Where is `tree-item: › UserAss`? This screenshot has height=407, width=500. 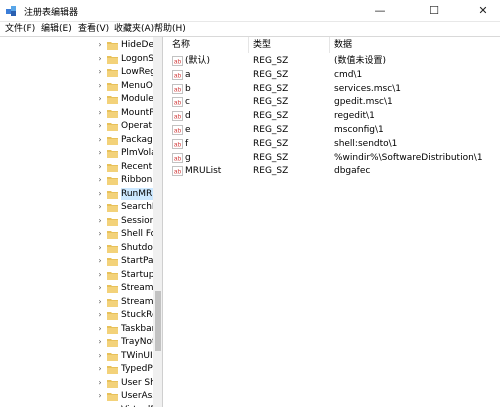 tree-item: › UserAss is located at coordinates (76, 396).